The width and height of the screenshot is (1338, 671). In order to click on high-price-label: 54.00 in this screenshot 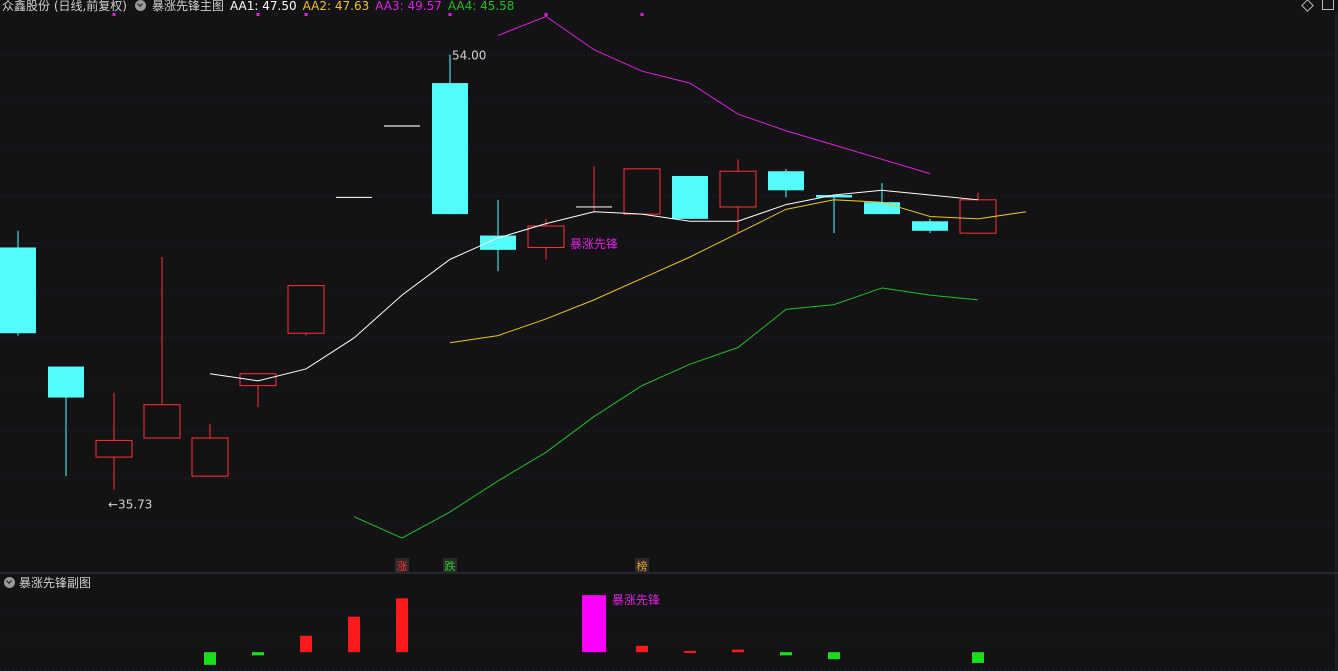, I will do `click(469, 55)`.